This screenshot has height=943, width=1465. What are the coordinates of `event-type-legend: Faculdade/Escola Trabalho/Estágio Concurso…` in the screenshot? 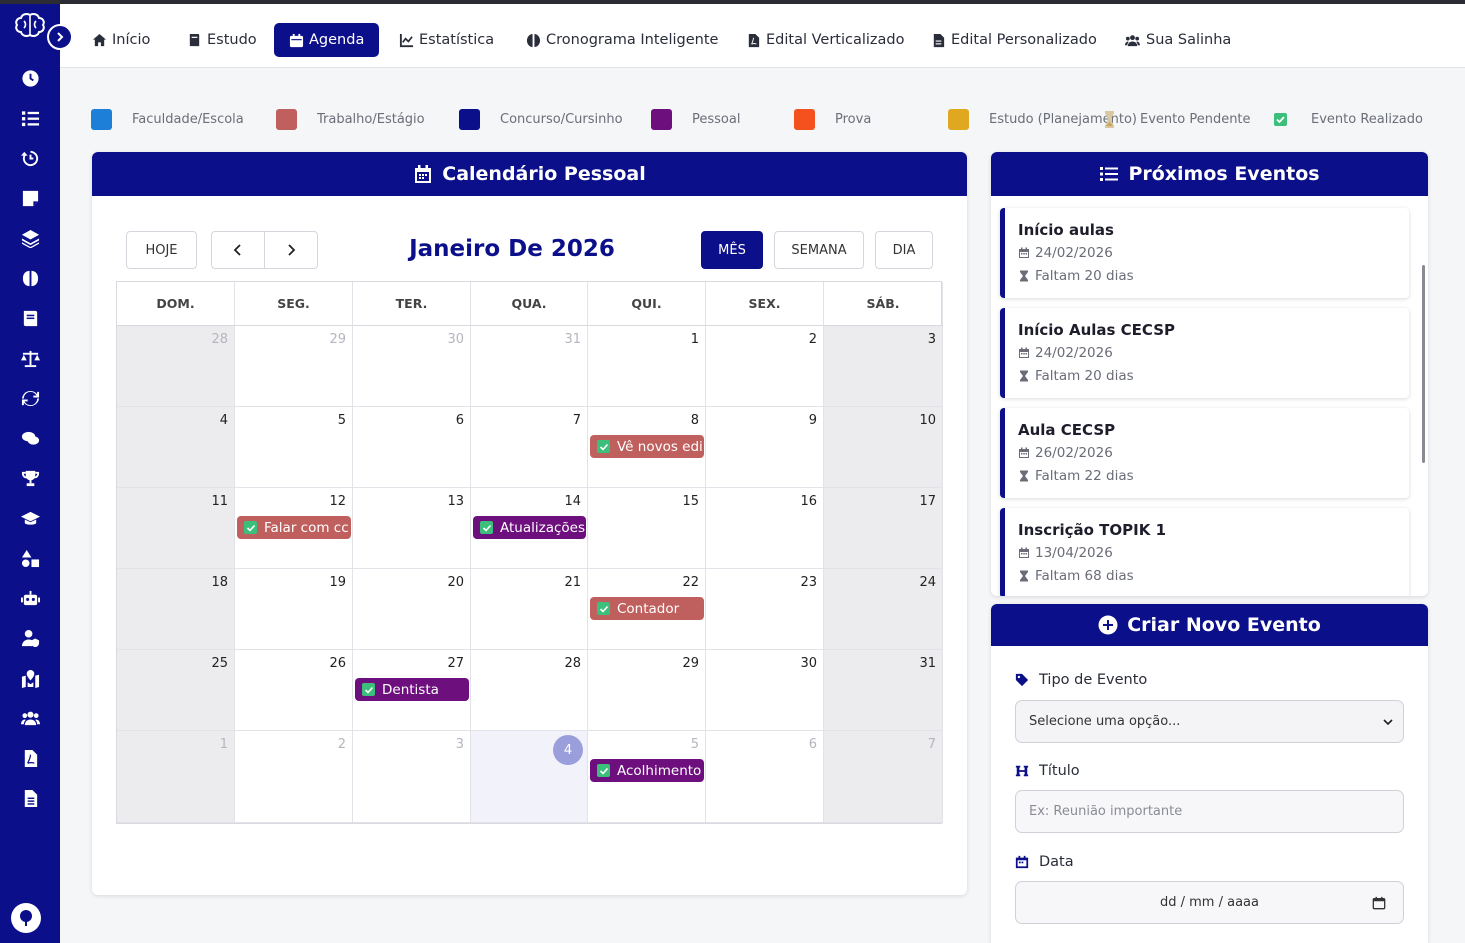 It's located at (761, 119).